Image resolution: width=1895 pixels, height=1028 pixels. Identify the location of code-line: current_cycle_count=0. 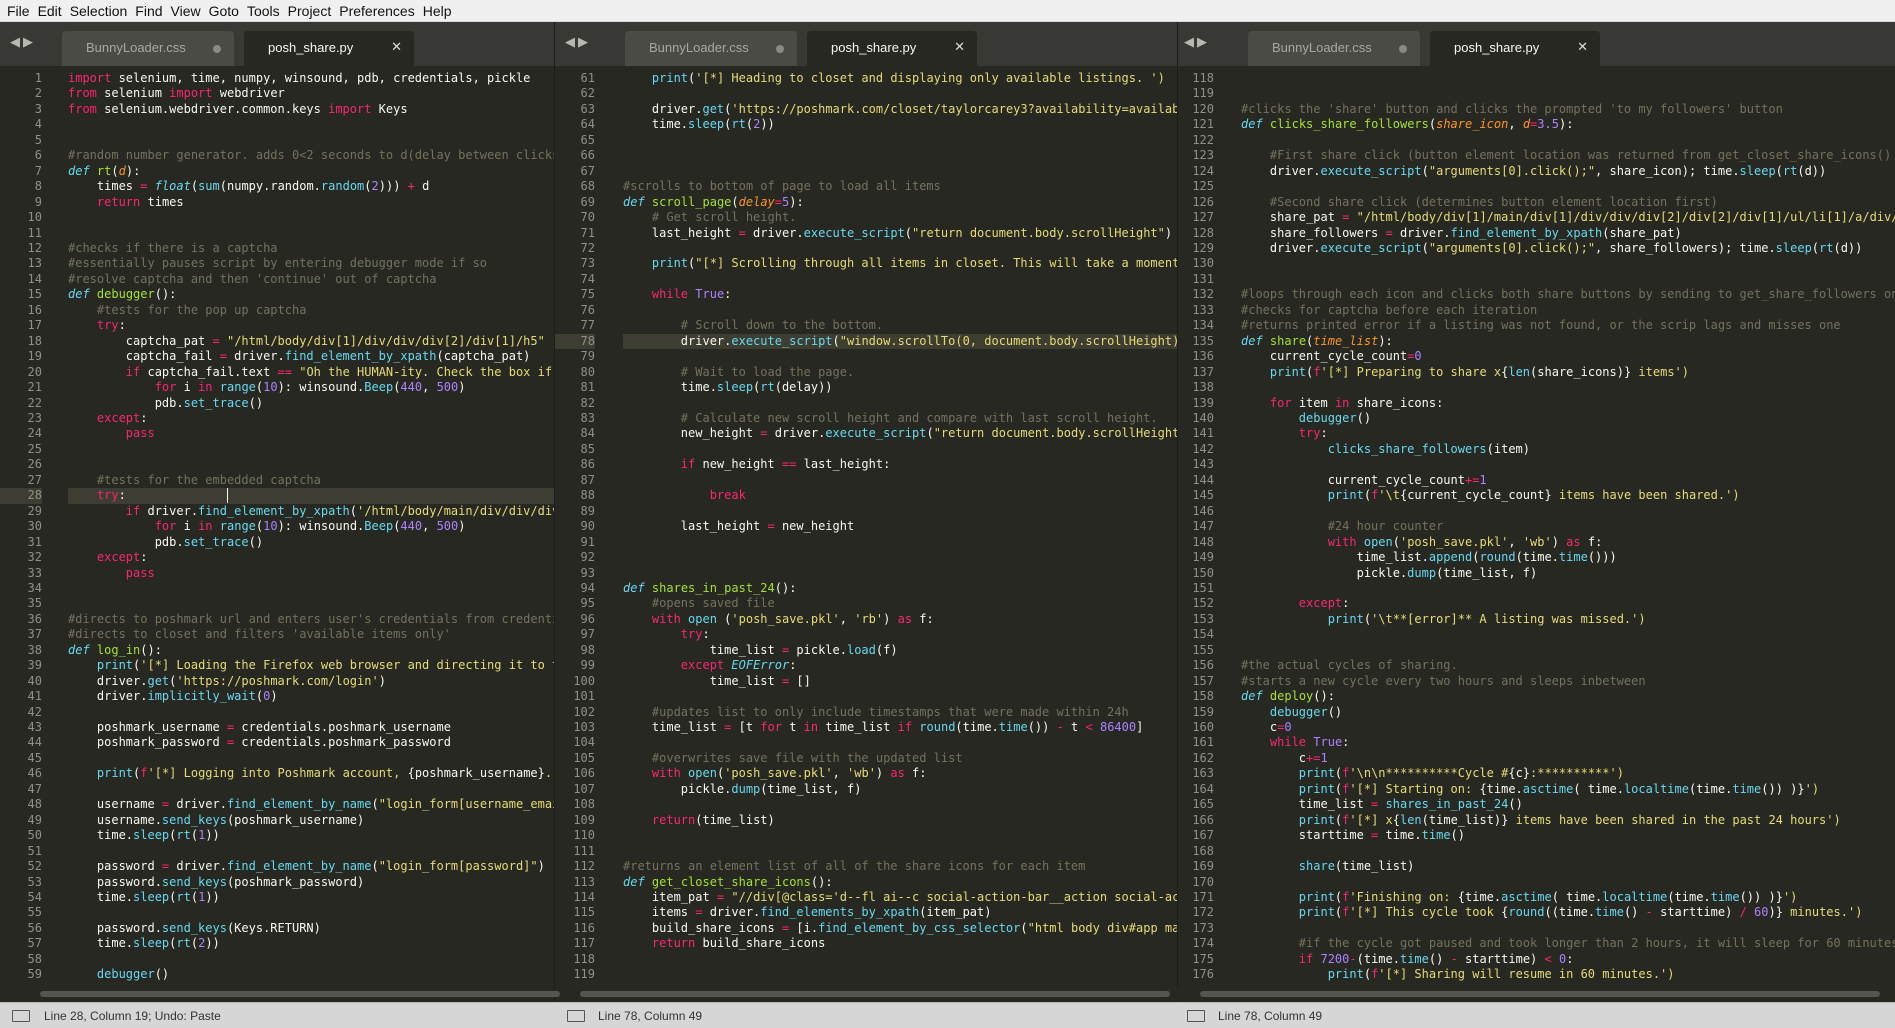
(1568, 356).